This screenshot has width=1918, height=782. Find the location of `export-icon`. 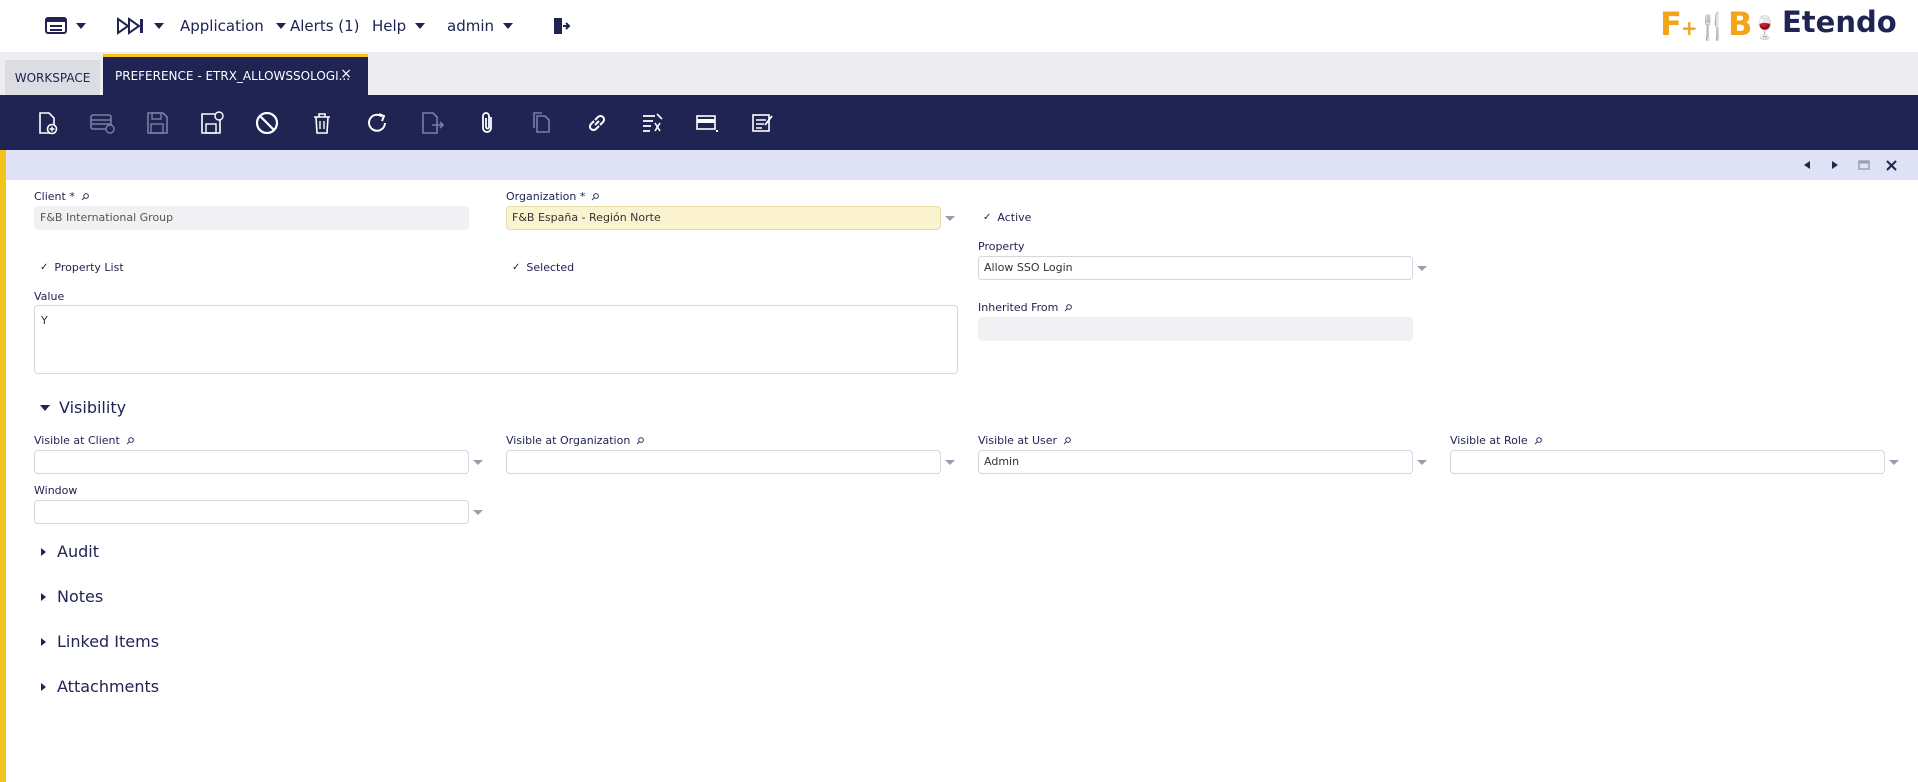

export-icon is located at coordinates (433, 123).